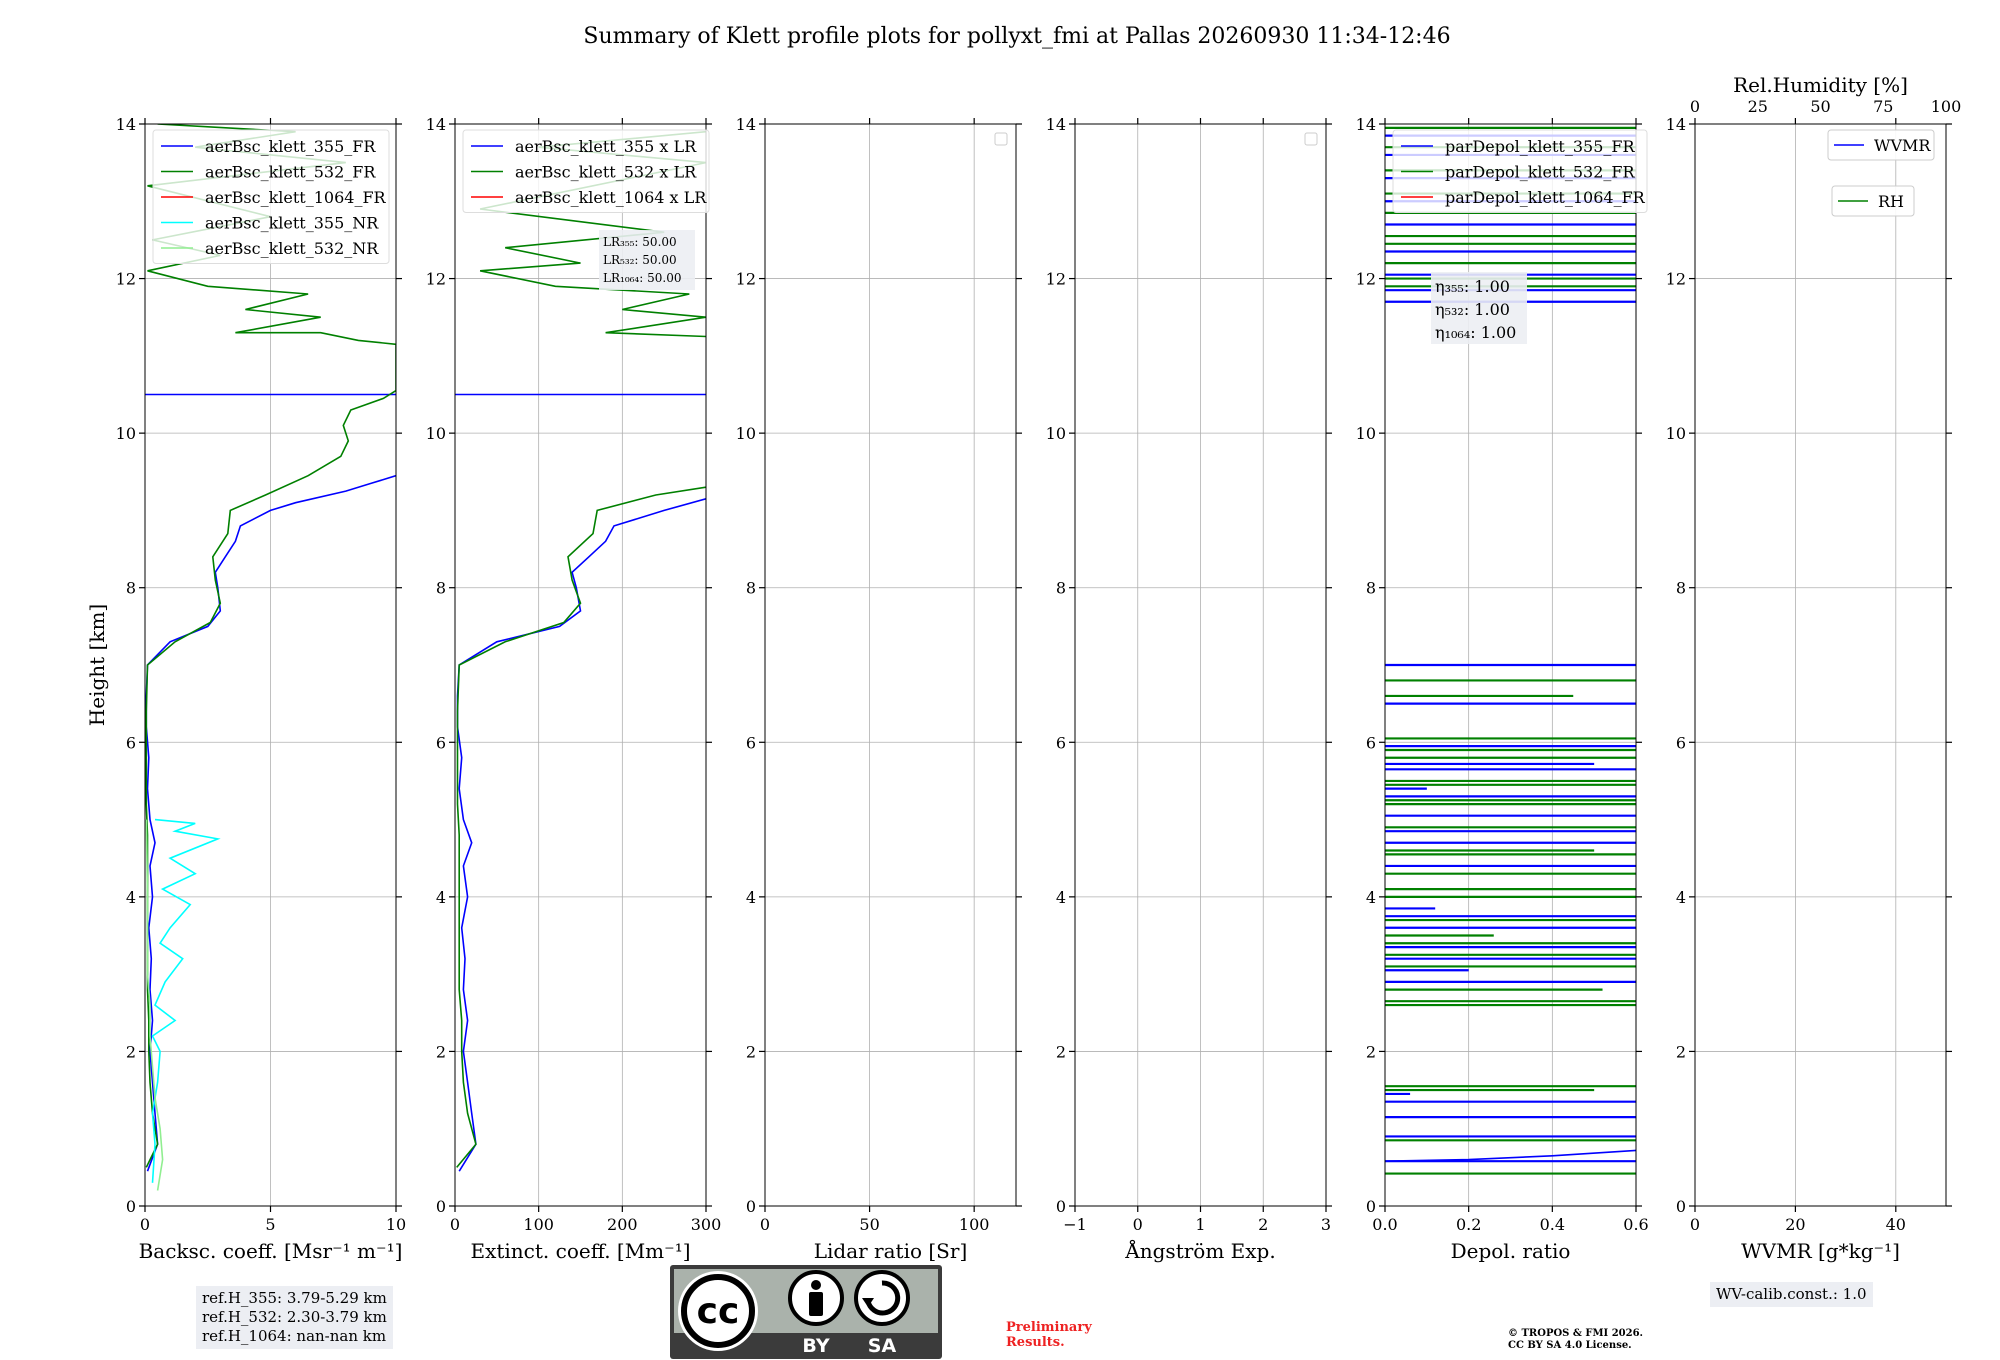 This screenshot has width=2000, height=1360. Describe the element at coordinates (1075, 1224) in the screenshot. I see `xtick-label: −1` at that location.